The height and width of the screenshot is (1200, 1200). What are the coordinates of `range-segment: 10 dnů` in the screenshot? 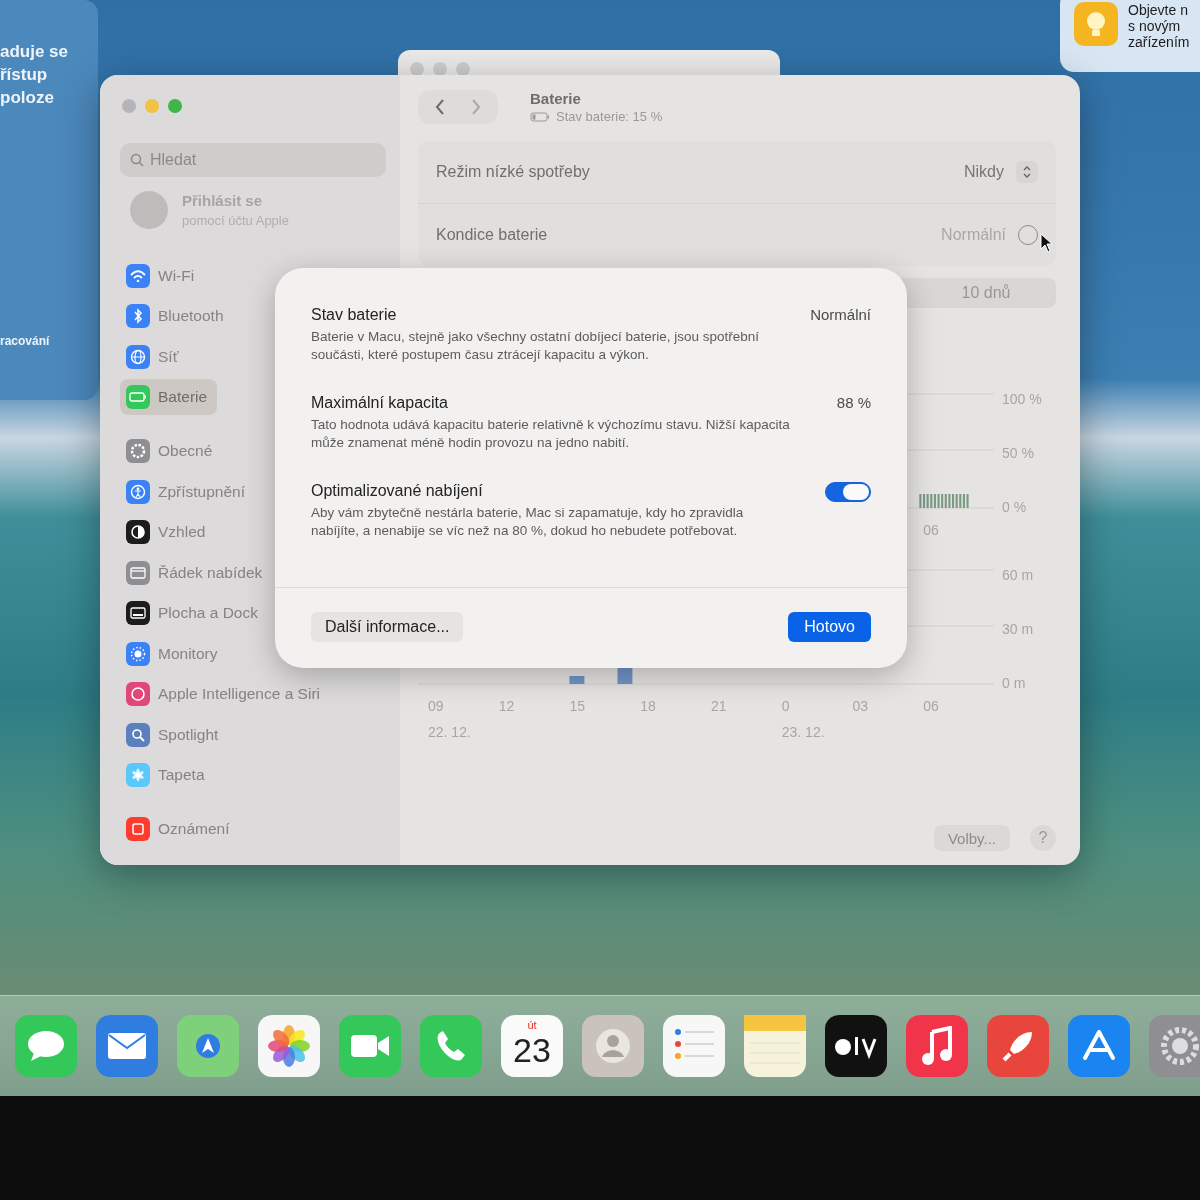 It's located at (986, 293).